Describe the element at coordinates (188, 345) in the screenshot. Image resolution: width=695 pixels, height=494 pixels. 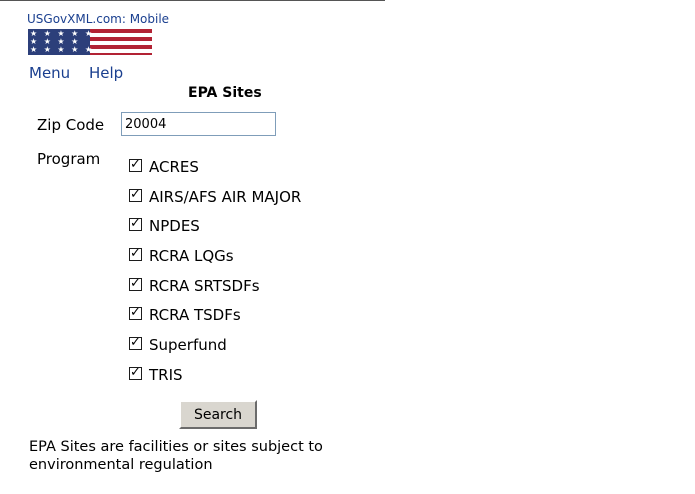
I see `program-item-label: Superfund` at that location.